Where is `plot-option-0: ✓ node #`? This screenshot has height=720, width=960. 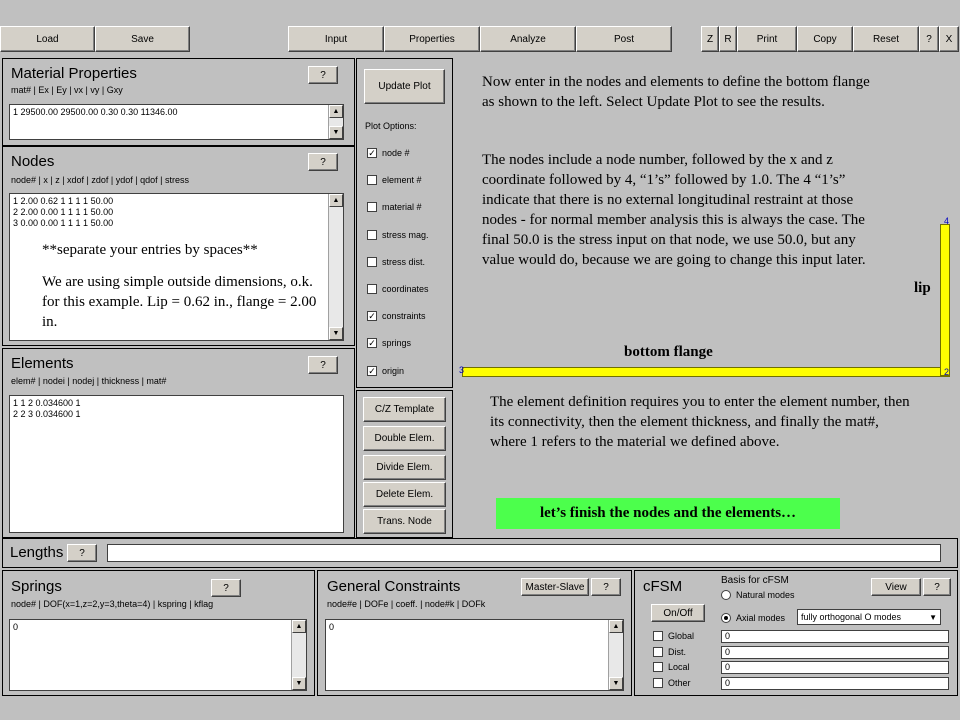 plot-option-0: ✓ node # is located at coordinates (388, 153).